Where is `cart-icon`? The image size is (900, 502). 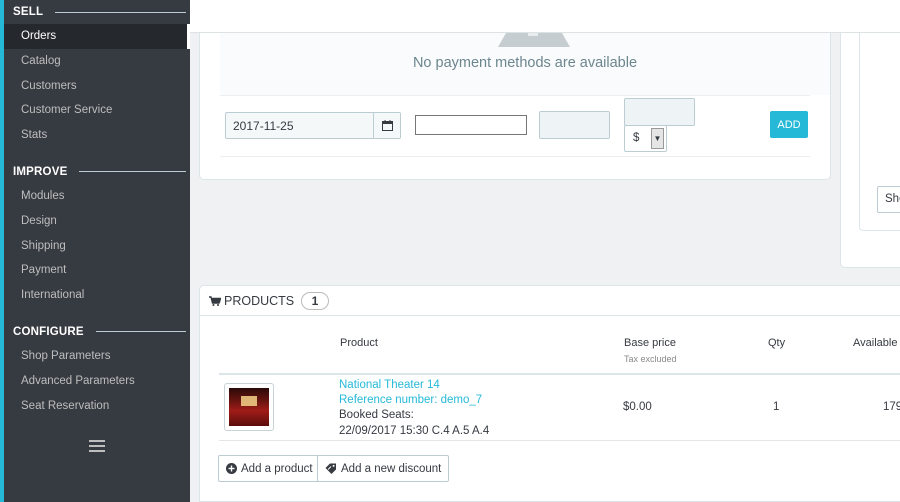 cart-icon is located at coordinates (215, 301).